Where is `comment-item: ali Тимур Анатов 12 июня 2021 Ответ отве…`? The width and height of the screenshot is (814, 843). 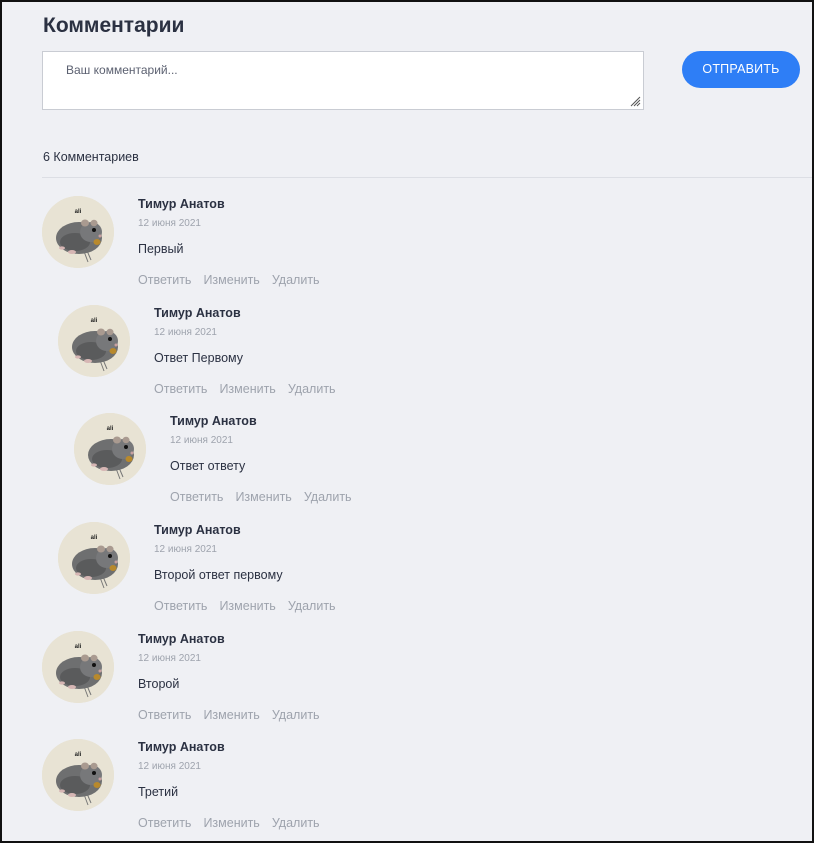
comment-item: ali Тимур Анатов 12 июня 2021 Ответ отве… is located at coordinates (324, 463).